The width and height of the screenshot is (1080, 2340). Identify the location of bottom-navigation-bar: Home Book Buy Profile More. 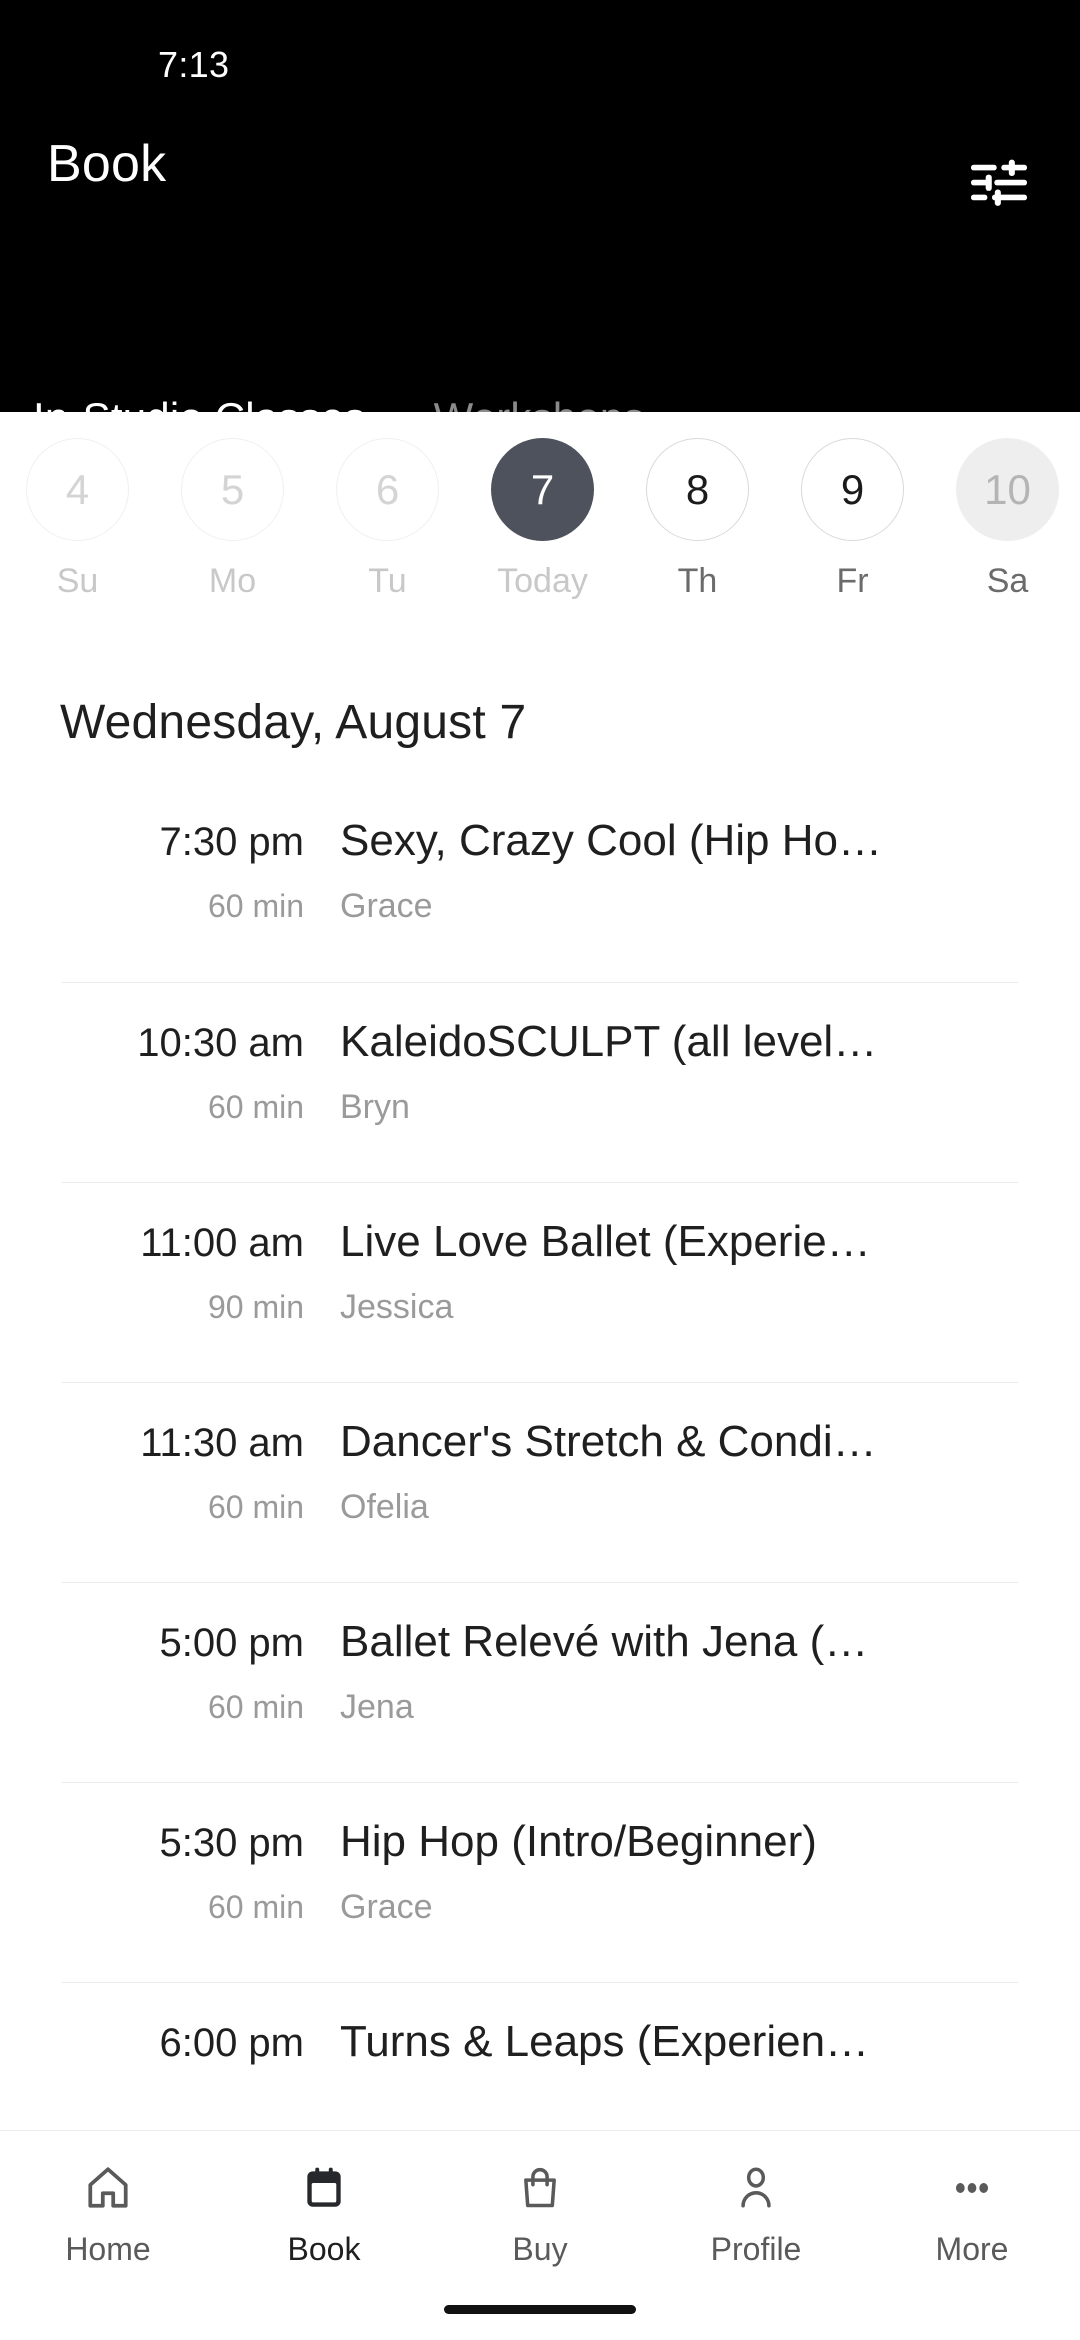
(540, 2235).